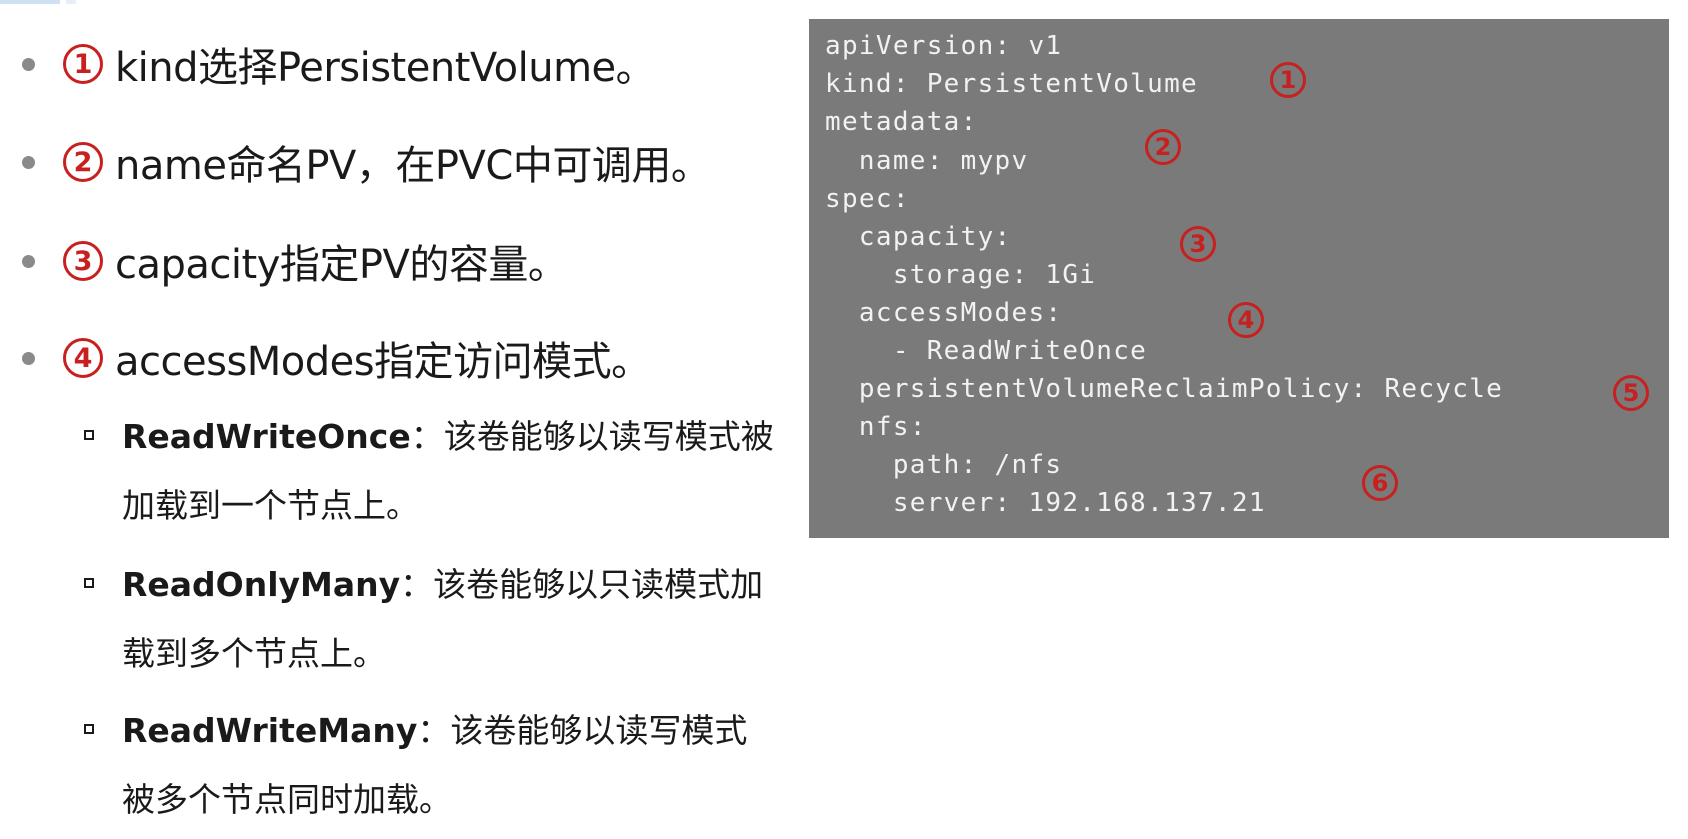  What do you see at coordinates (901, 122) in the screenshot?
I see `code-line-metadata: metadata:` at bounding box center [901, 122].